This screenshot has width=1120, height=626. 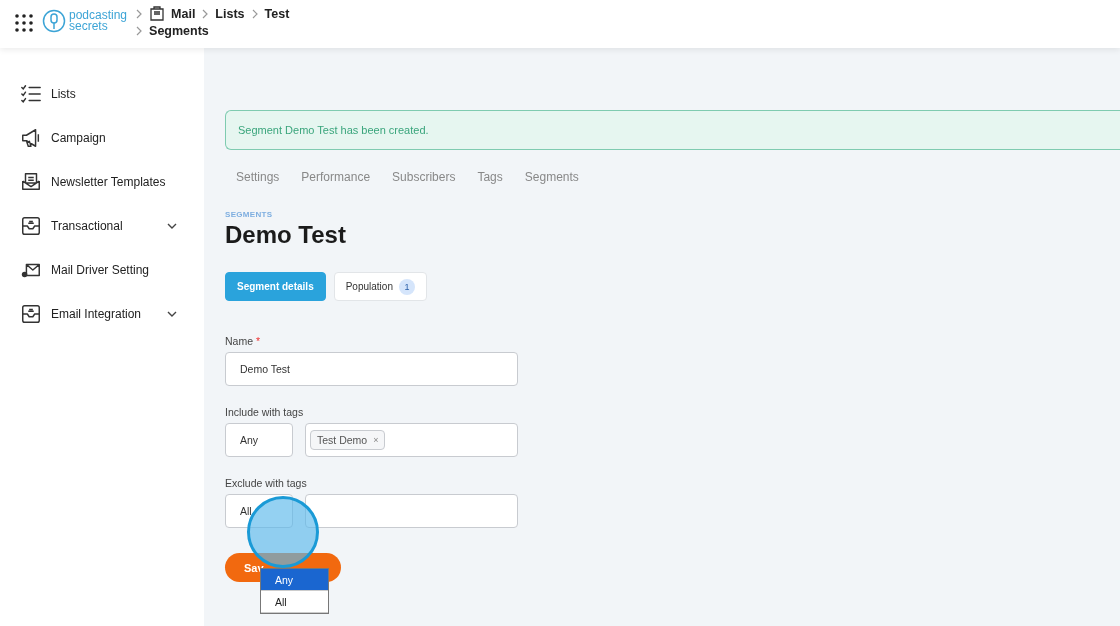 I want to click on count-badge: 1, so click(x=406, y=286).